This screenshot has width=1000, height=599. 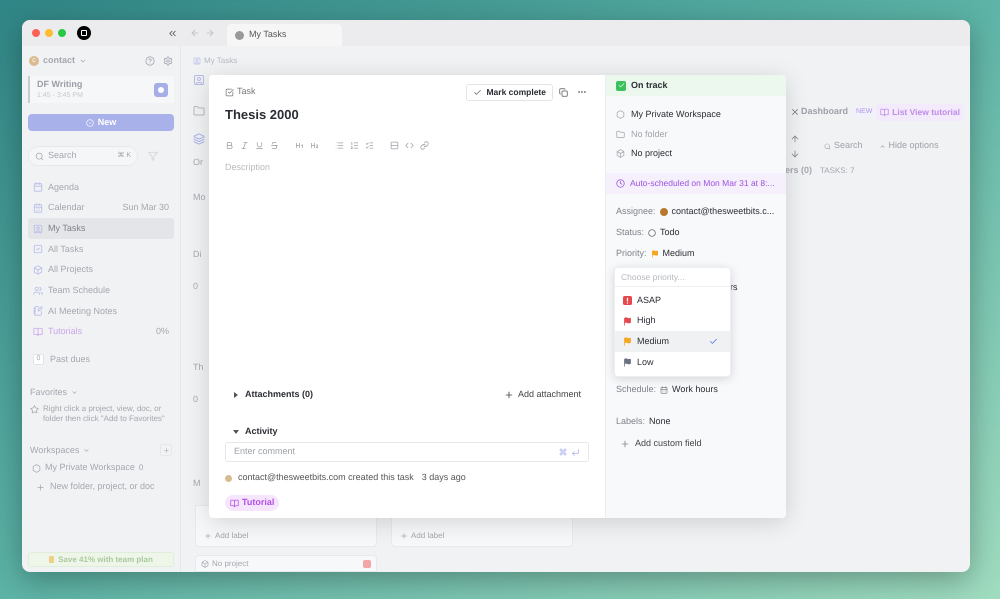 What do you see at coordinates (101, 208) in the screenshot?
I see `nav-item: Calendar Sun Mar 30` at bounding box center [101, 208].